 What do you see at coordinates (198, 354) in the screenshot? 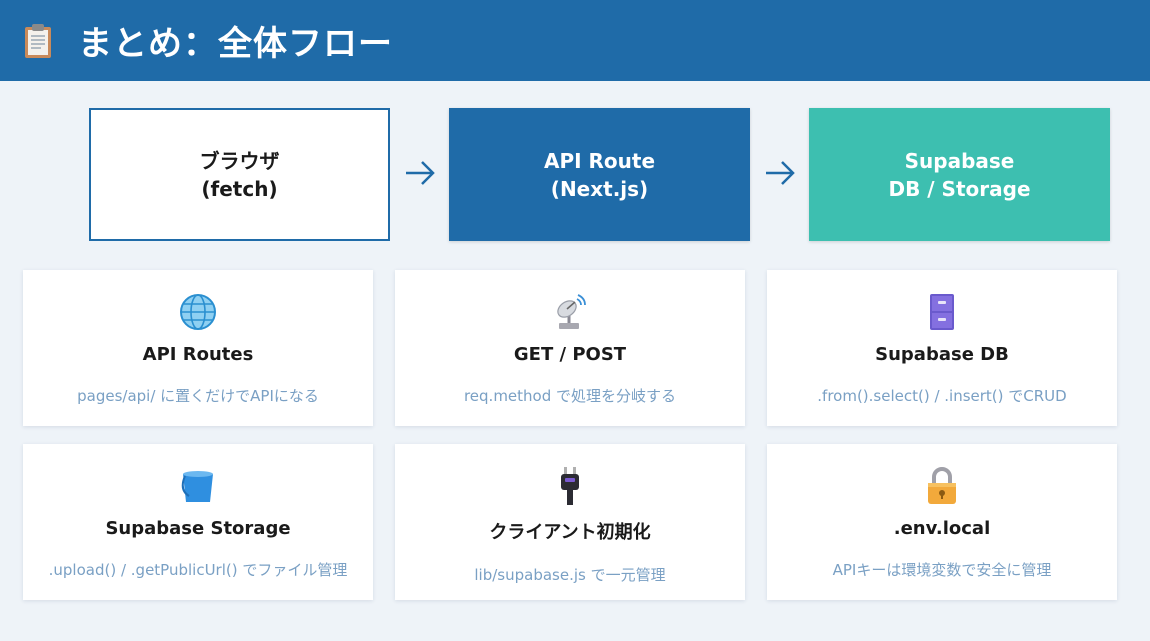
I see `card-title: API Routes` at bounding box center [198, 354].